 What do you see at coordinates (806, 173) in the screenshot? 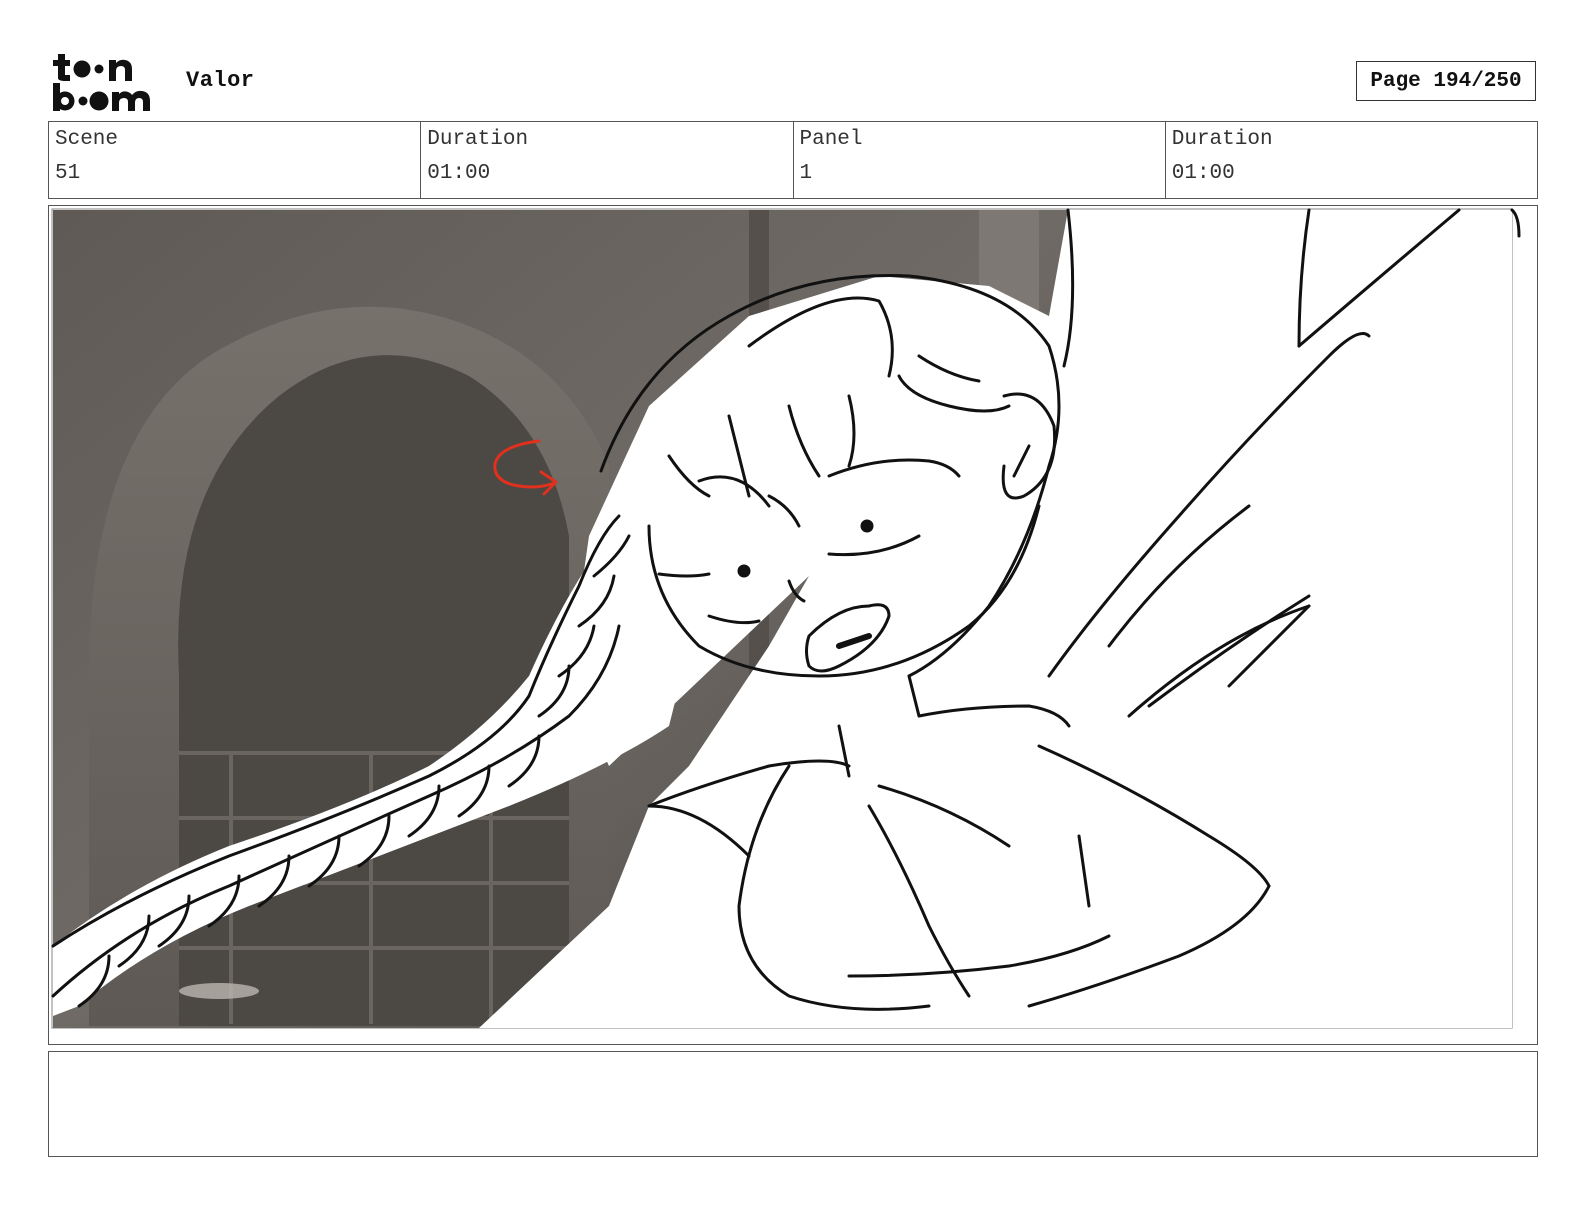
I see `panel-value: 1` at bounding box center [806, 173].